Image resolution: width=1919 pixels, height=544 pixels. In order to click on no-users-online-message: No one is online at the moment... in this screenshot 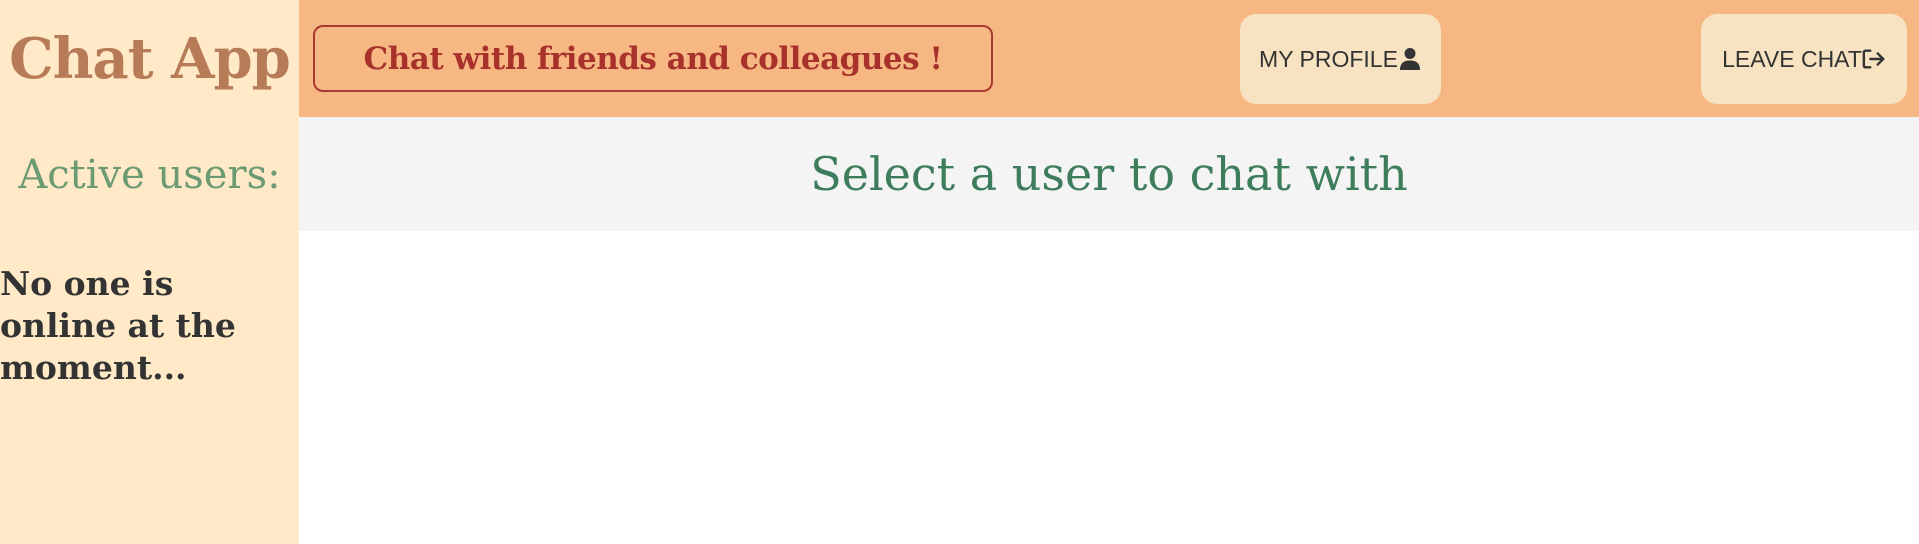, I will do `click(118, 325)`.